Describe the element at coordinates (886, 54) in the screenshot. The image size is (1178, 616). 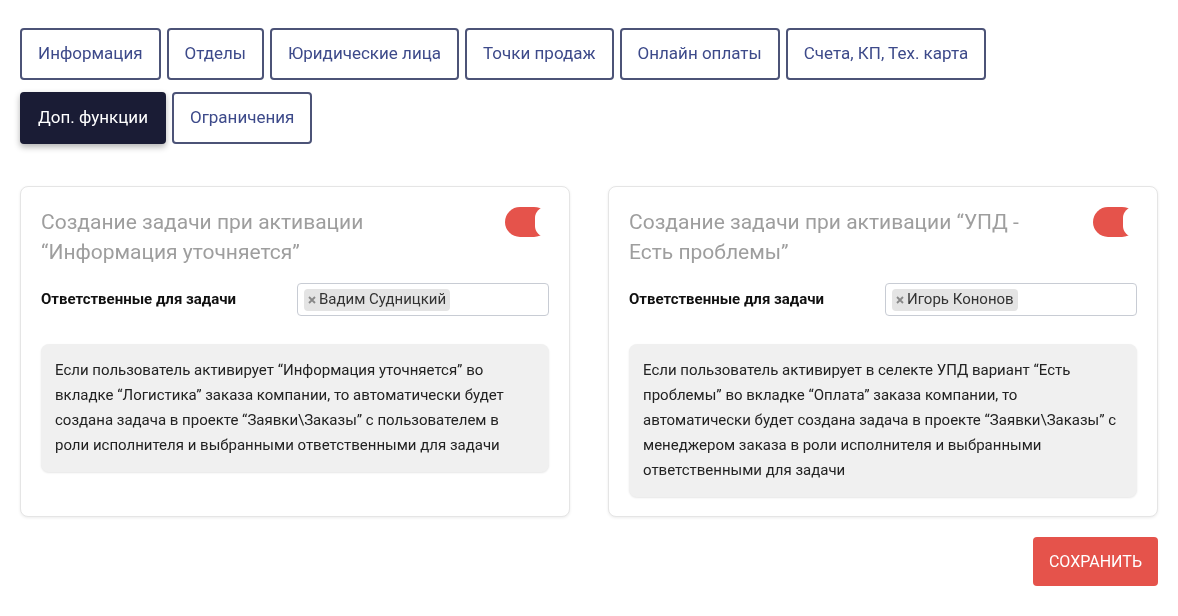
I see `tab: Счета, КП, Тех. карта` at that location.